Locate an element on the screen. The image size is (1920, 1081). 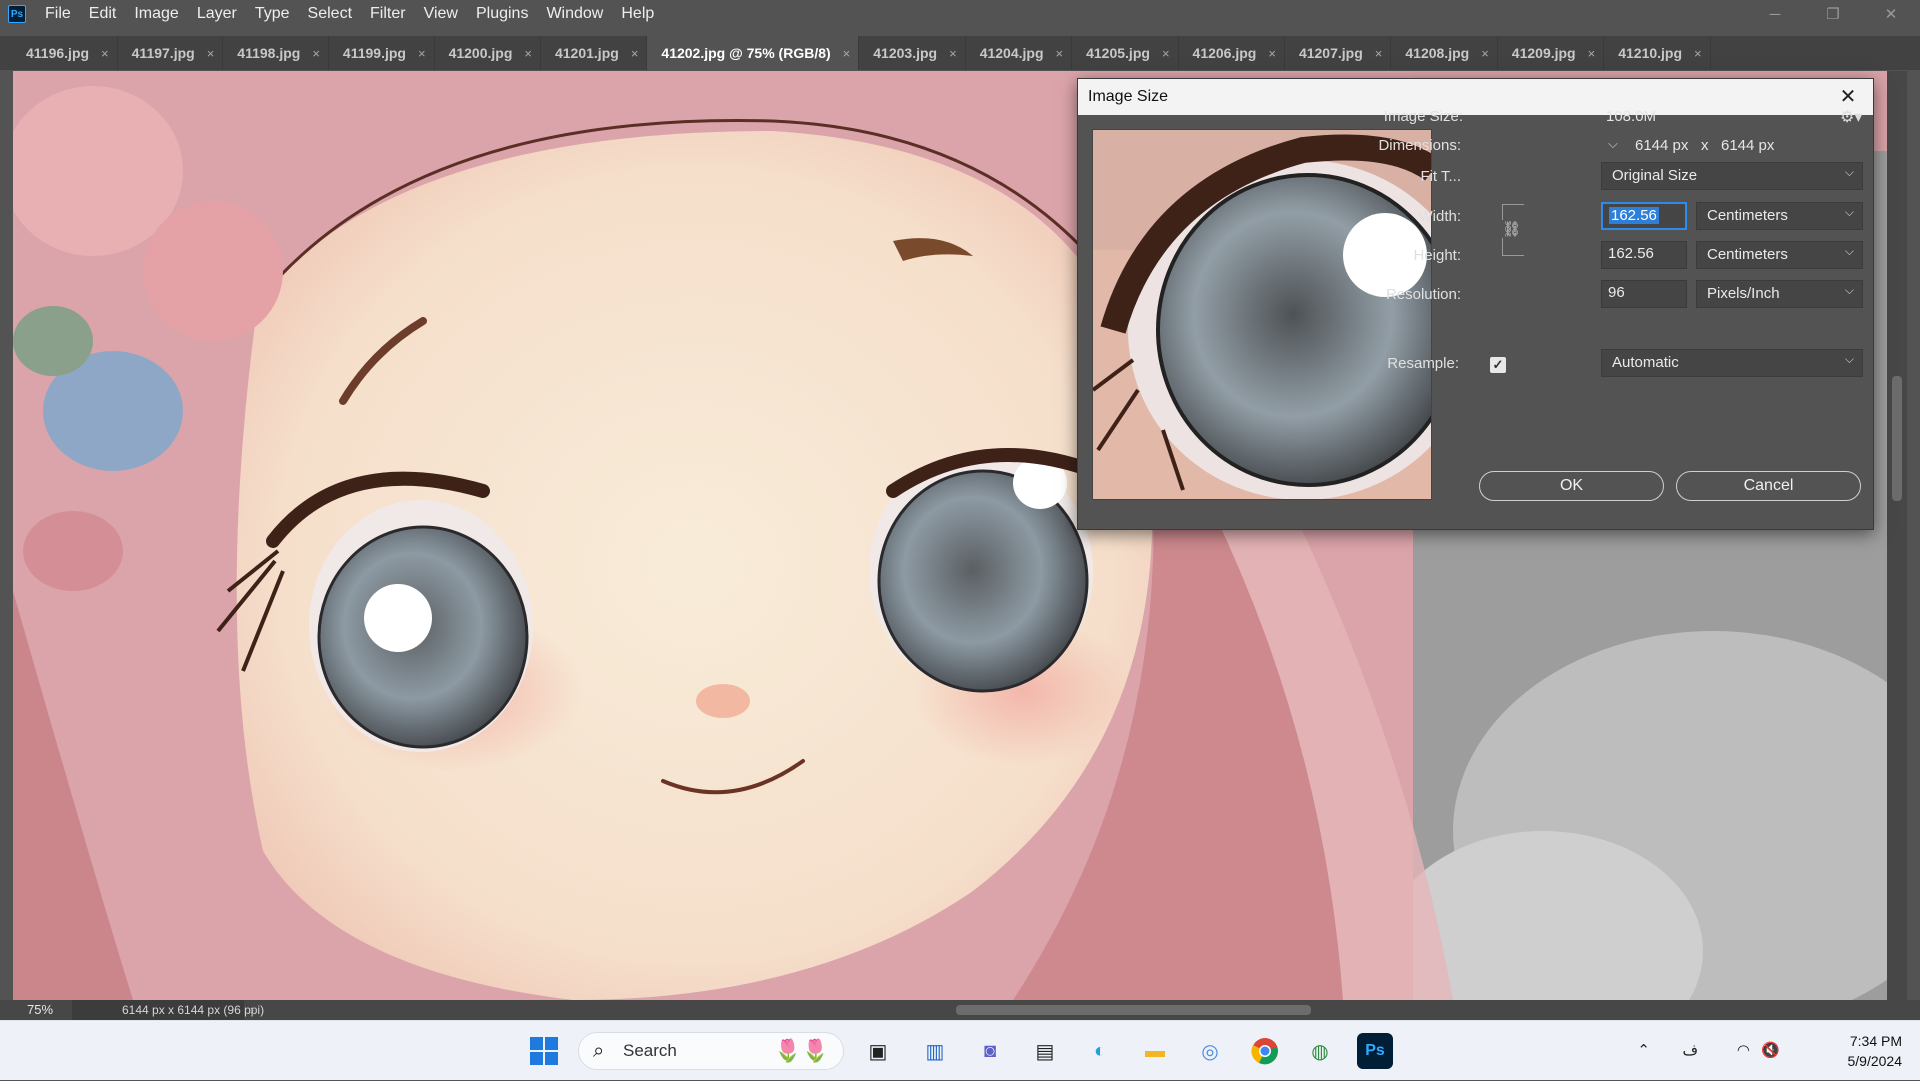
horizontal-scrollbar is located at coordinates (1103, 1010).